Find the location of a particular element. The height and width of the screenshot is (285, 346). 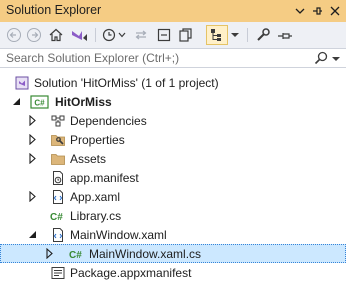

search-input: Search Solution Explorer (Ctrl+;) is located at coordinates (92, 58).